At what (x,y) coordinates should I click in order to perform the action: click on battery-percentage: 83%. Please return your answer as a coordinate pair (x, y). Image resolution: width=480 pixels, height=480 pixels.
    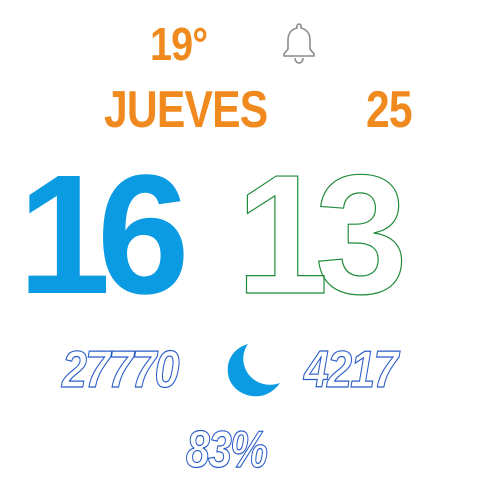
    Looking at the image, I should click on (227, 449).